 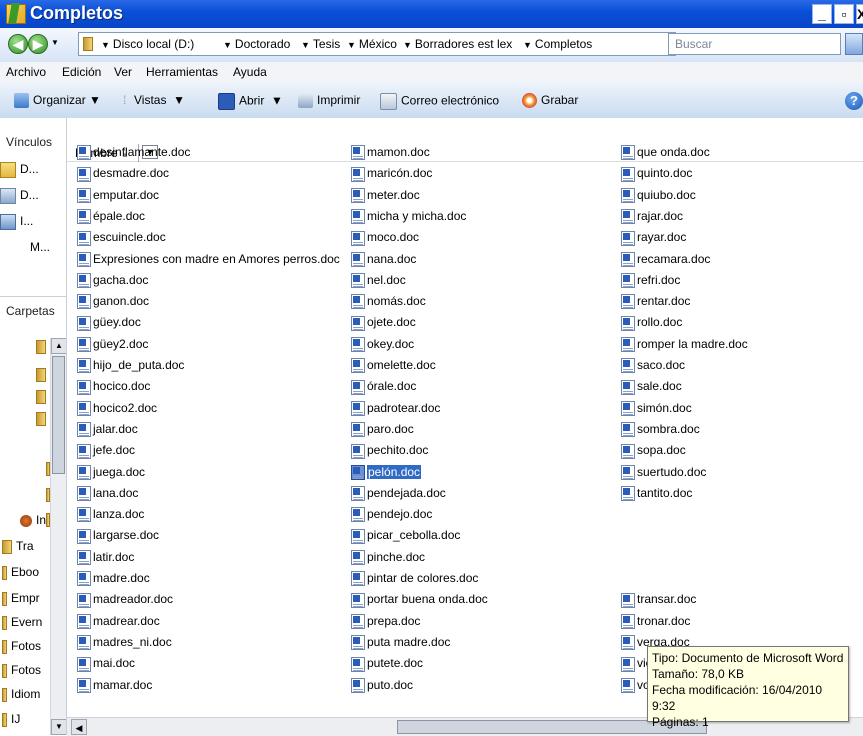 I want to click on scroll-thumb, so click(x=58, y=415).